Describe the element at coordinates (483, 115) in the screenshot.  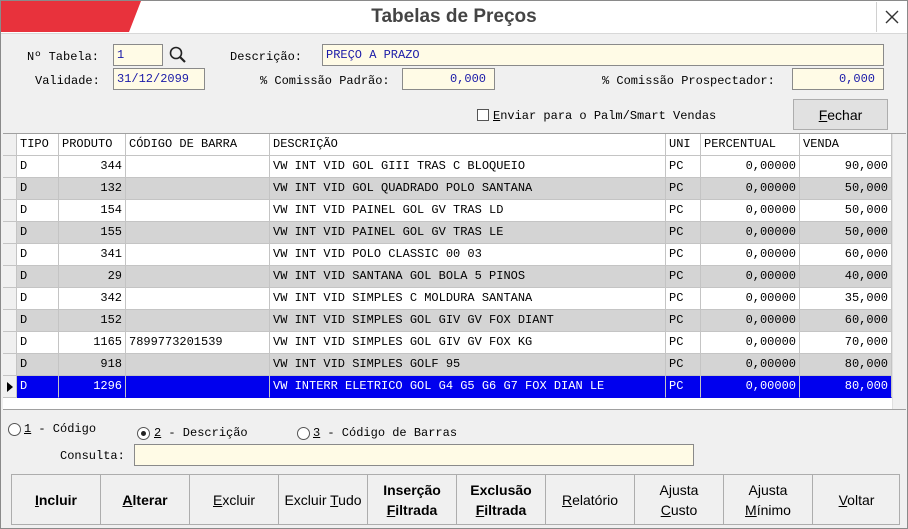
I see `palm-checkbox` at that location.